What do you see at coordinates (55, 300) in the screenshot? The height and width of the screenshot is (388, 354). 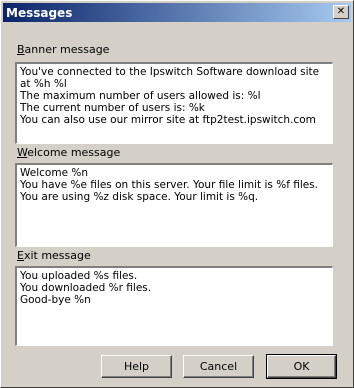 I see `exit-line: Good-bye %n` at bounding box center [55, 300].